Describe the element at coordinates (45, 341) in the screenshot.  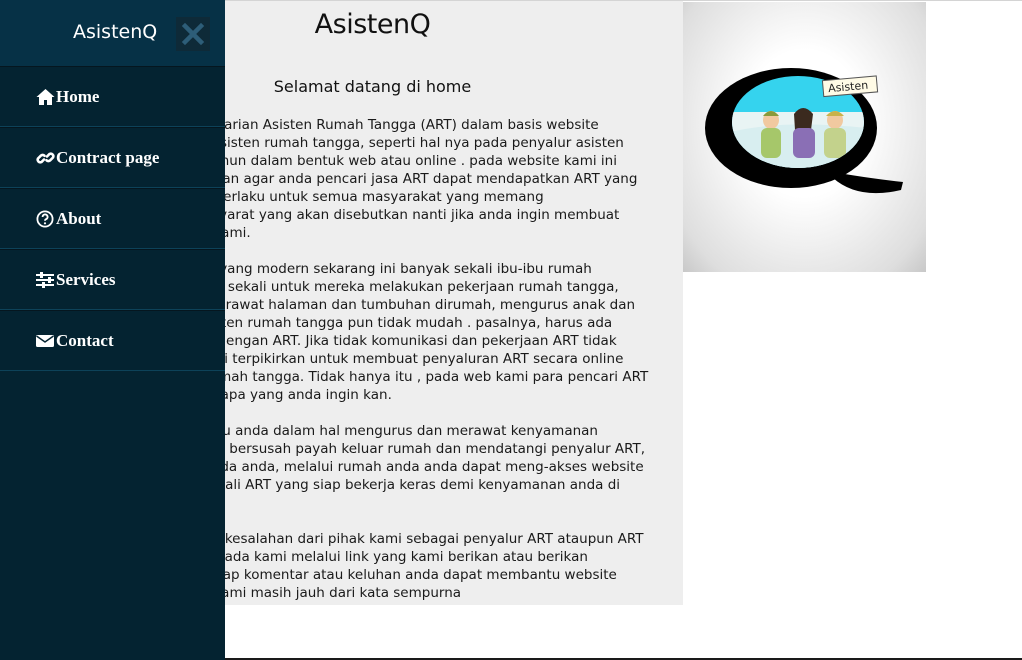
I see `envelope-icon` at that location.